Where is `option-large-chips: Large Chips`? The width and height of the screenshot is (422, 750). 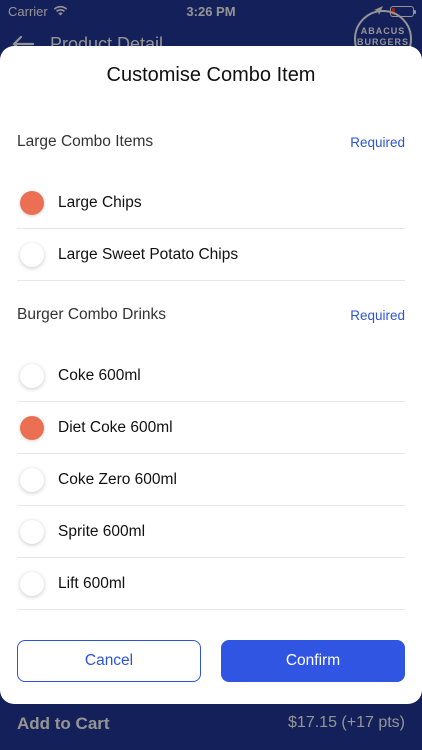
option-large-chips: Large Chips is located at coordinates (211, 203).